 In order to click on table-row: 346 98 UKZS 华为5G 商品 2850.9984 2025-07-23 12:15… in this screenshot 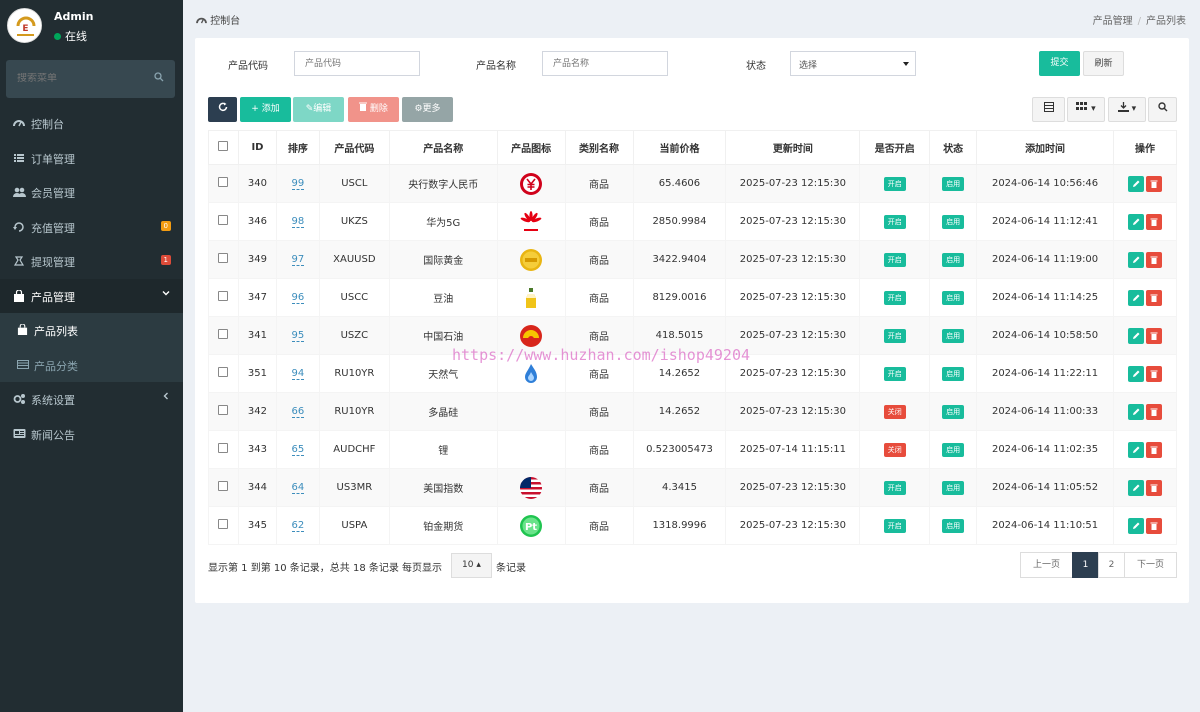, I will do `click(693, 221)`.